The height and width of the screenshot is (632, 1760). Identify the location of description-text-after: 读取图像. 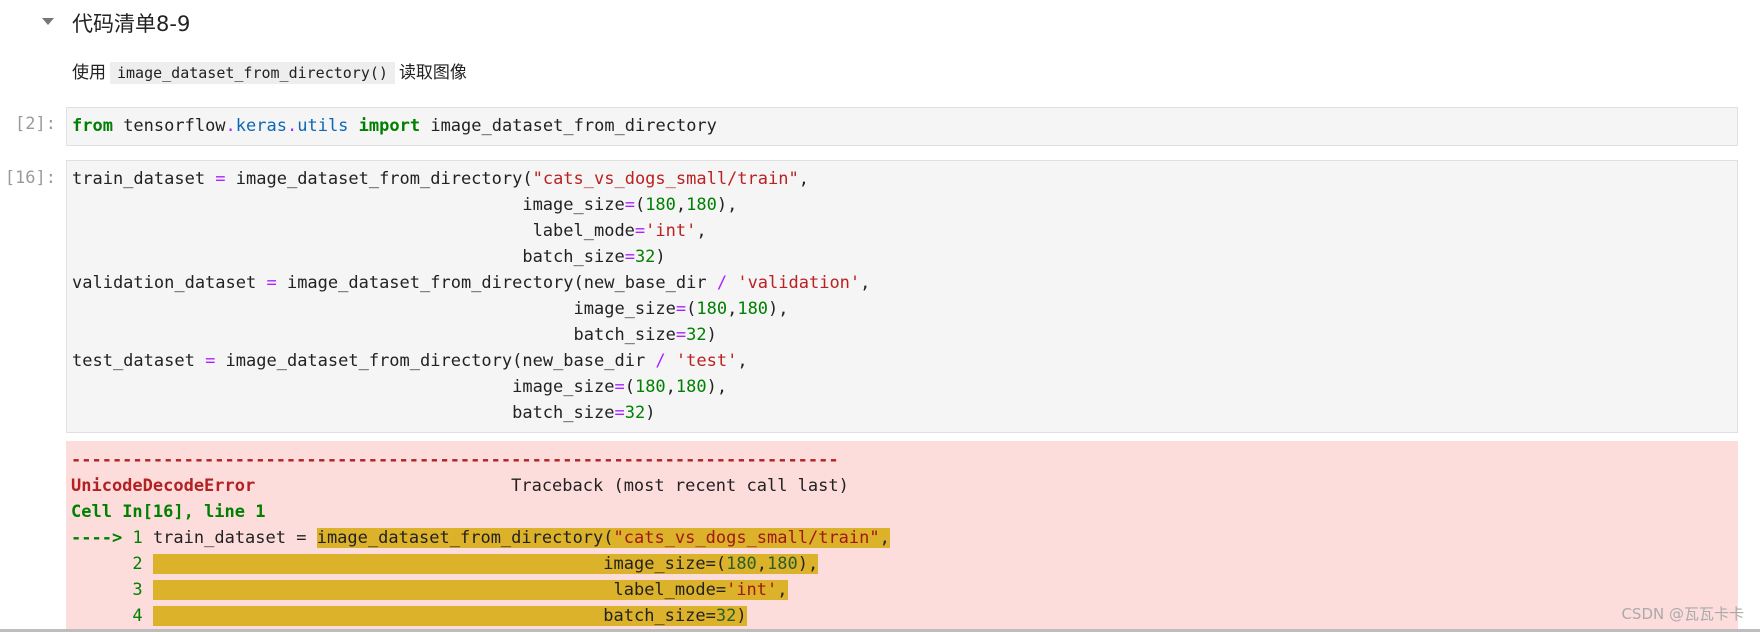
(432, 73).